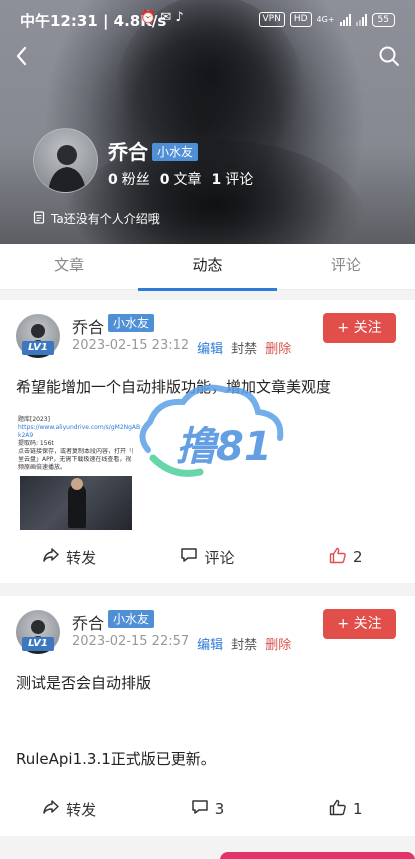 This screenshot has height=859, width=415. What do you see at coordinates (224, 447) in the screenshot?
I see `watermark-text: 撸81` at bounding box center [224, 447].